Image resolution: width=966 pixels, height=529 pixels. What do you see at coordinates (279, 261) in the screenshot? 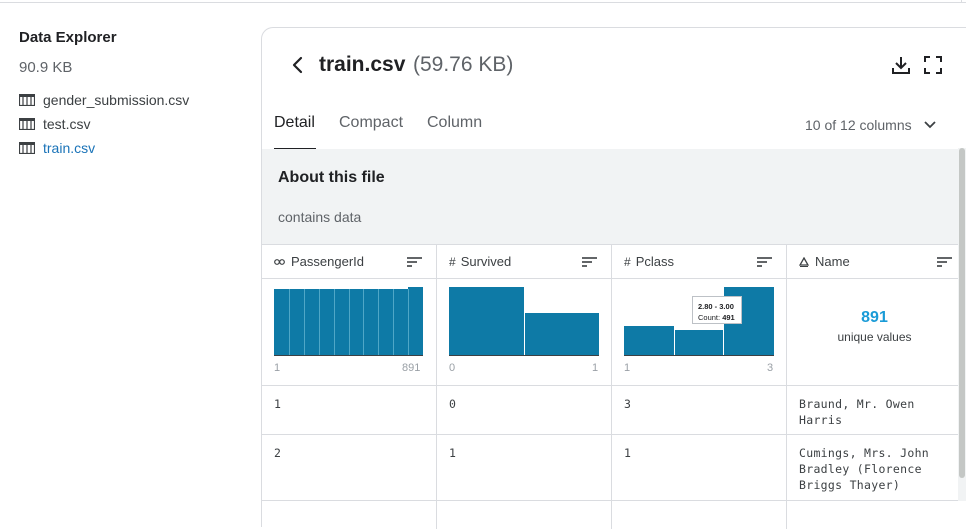
I see `key-icon` at bounding box center [279, 261].